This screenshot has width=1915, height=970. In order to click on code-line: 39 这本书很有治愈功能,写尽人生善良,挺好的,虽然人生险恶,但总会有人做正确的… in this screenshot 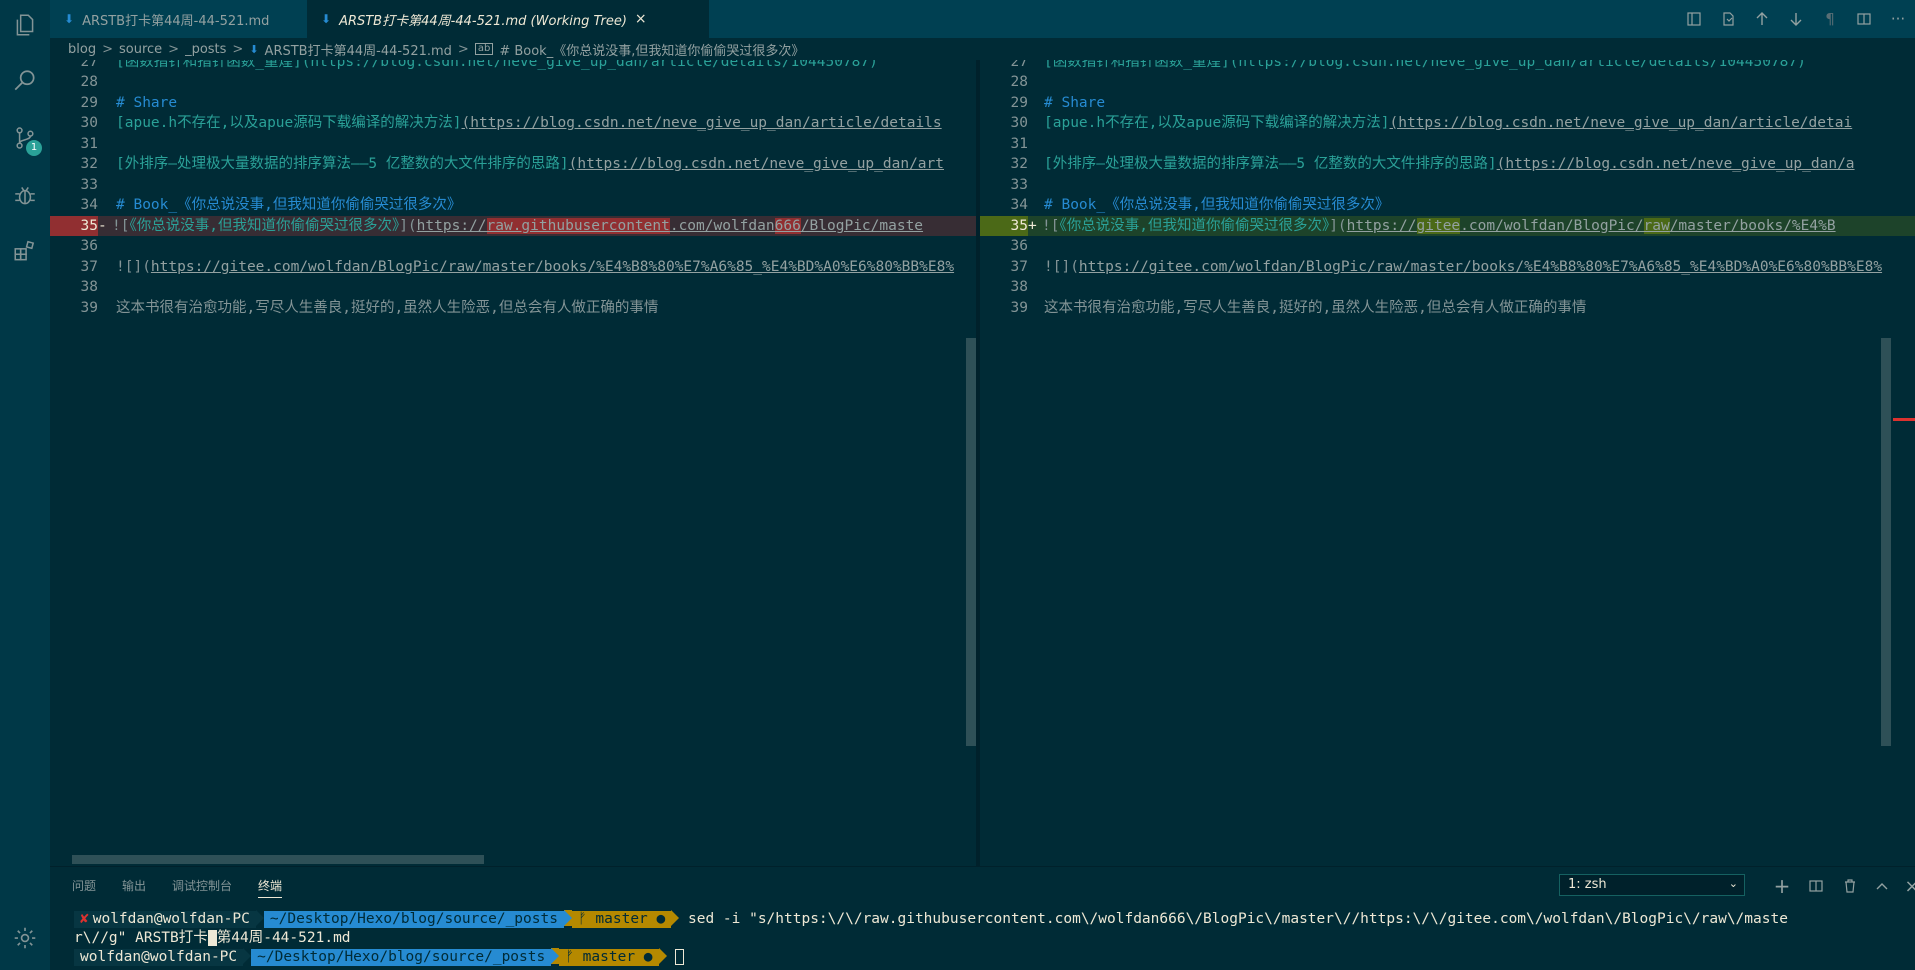, I will do `click(1447, 308)`.